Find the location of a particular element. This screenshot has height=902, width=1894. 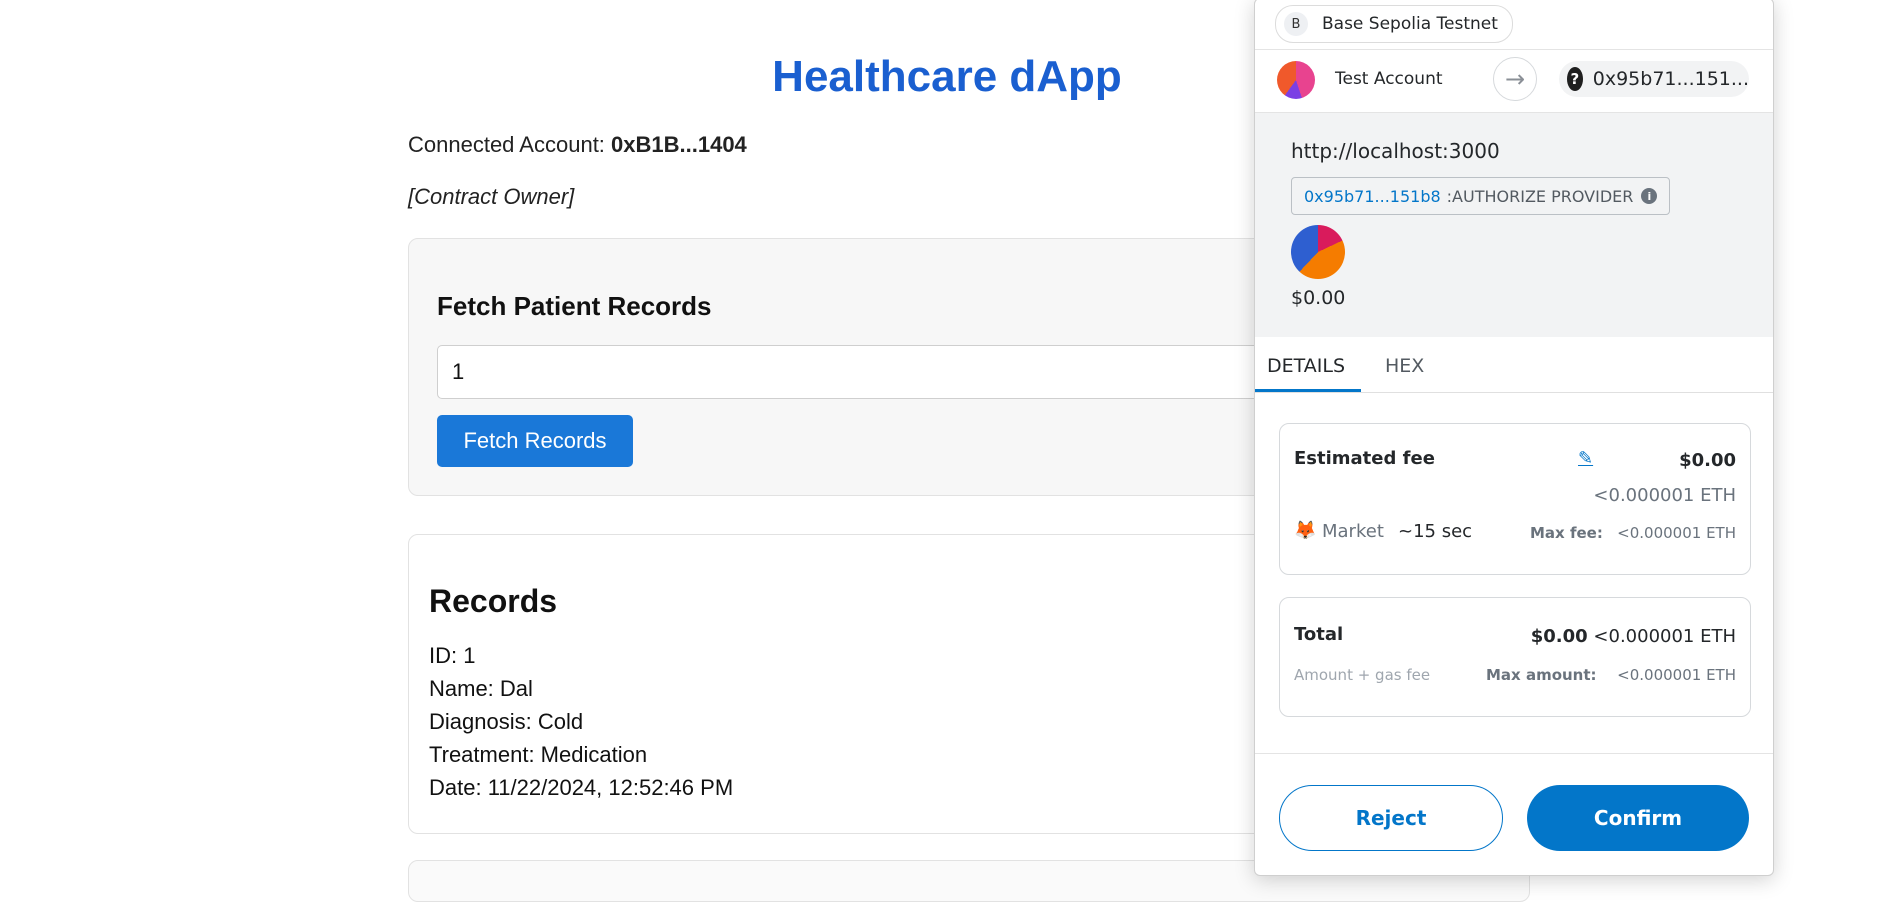

account-avatar is located at coordinates (1296, 80).